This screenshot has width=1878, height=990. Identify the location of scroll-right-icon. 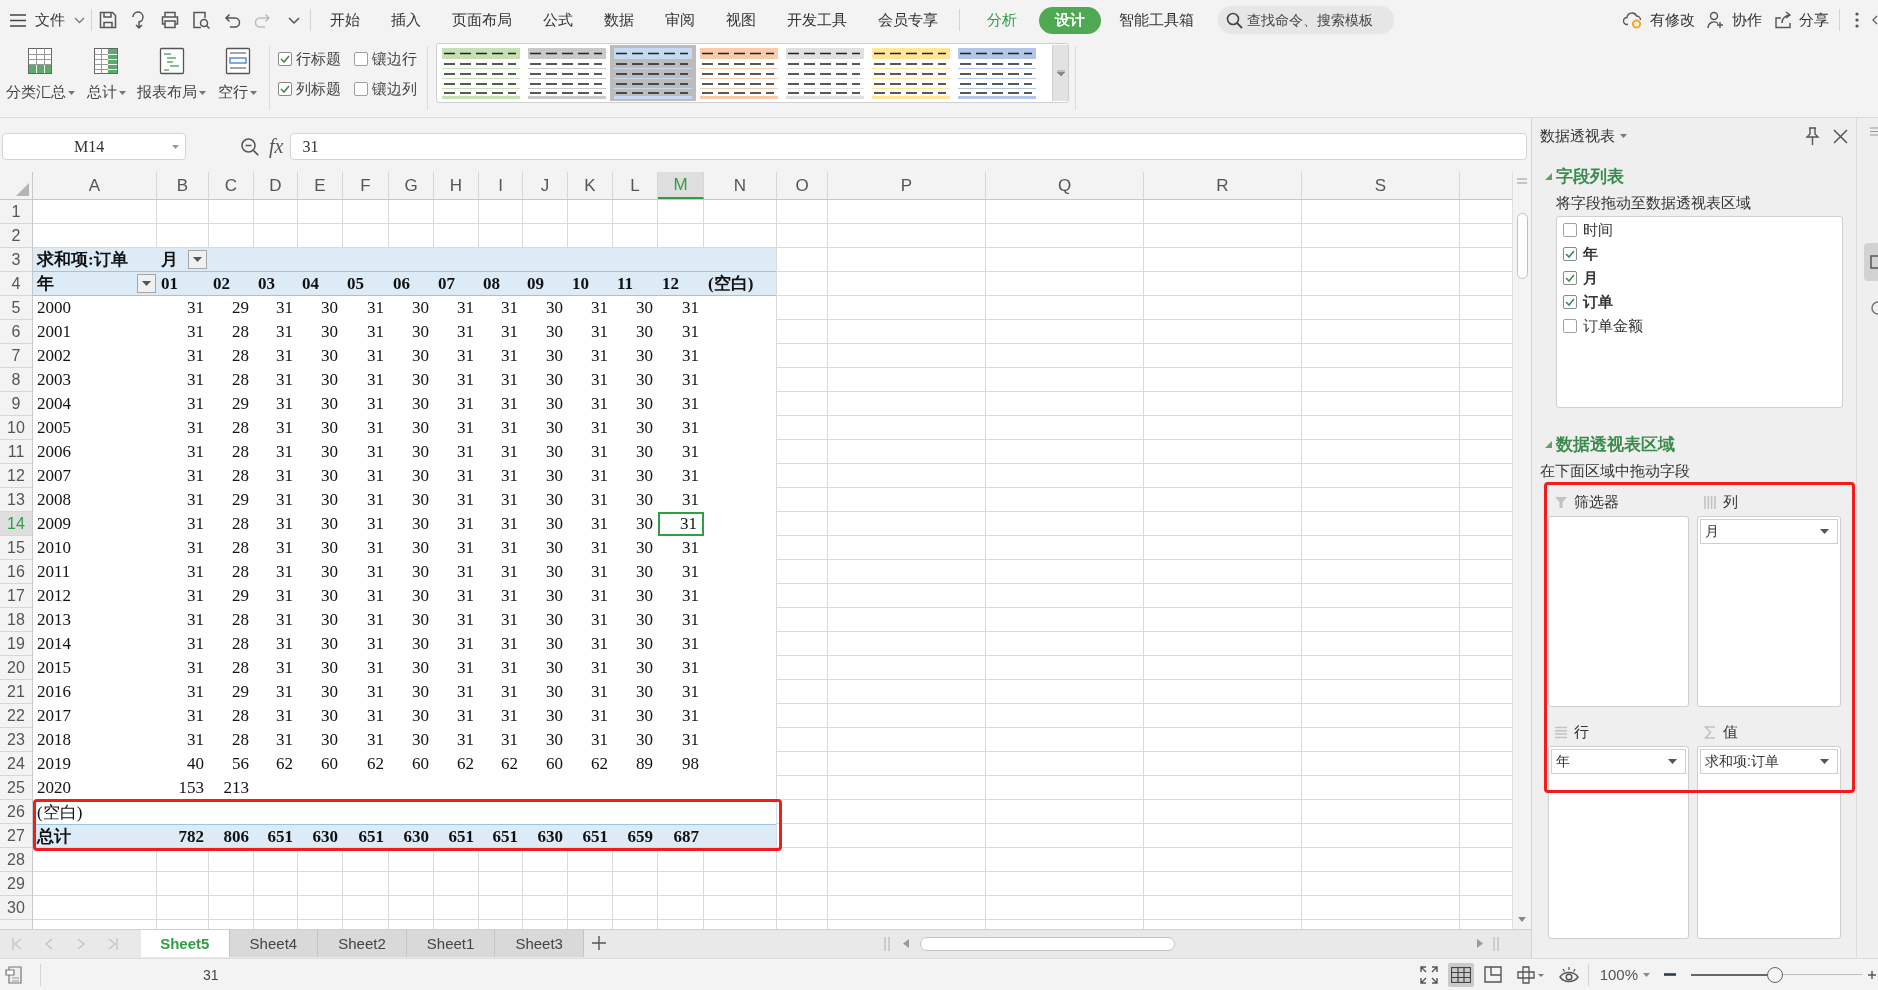
(1480, 943).